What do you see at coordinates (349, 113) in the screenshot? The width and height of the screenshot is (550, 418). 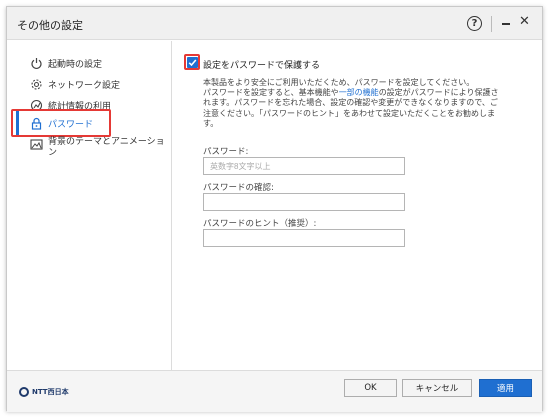 I see `description-line: 注意ください。「パスワードのヒント」をあわせて設定いただくことをお勧めしま` at bounding box center [349, 113].